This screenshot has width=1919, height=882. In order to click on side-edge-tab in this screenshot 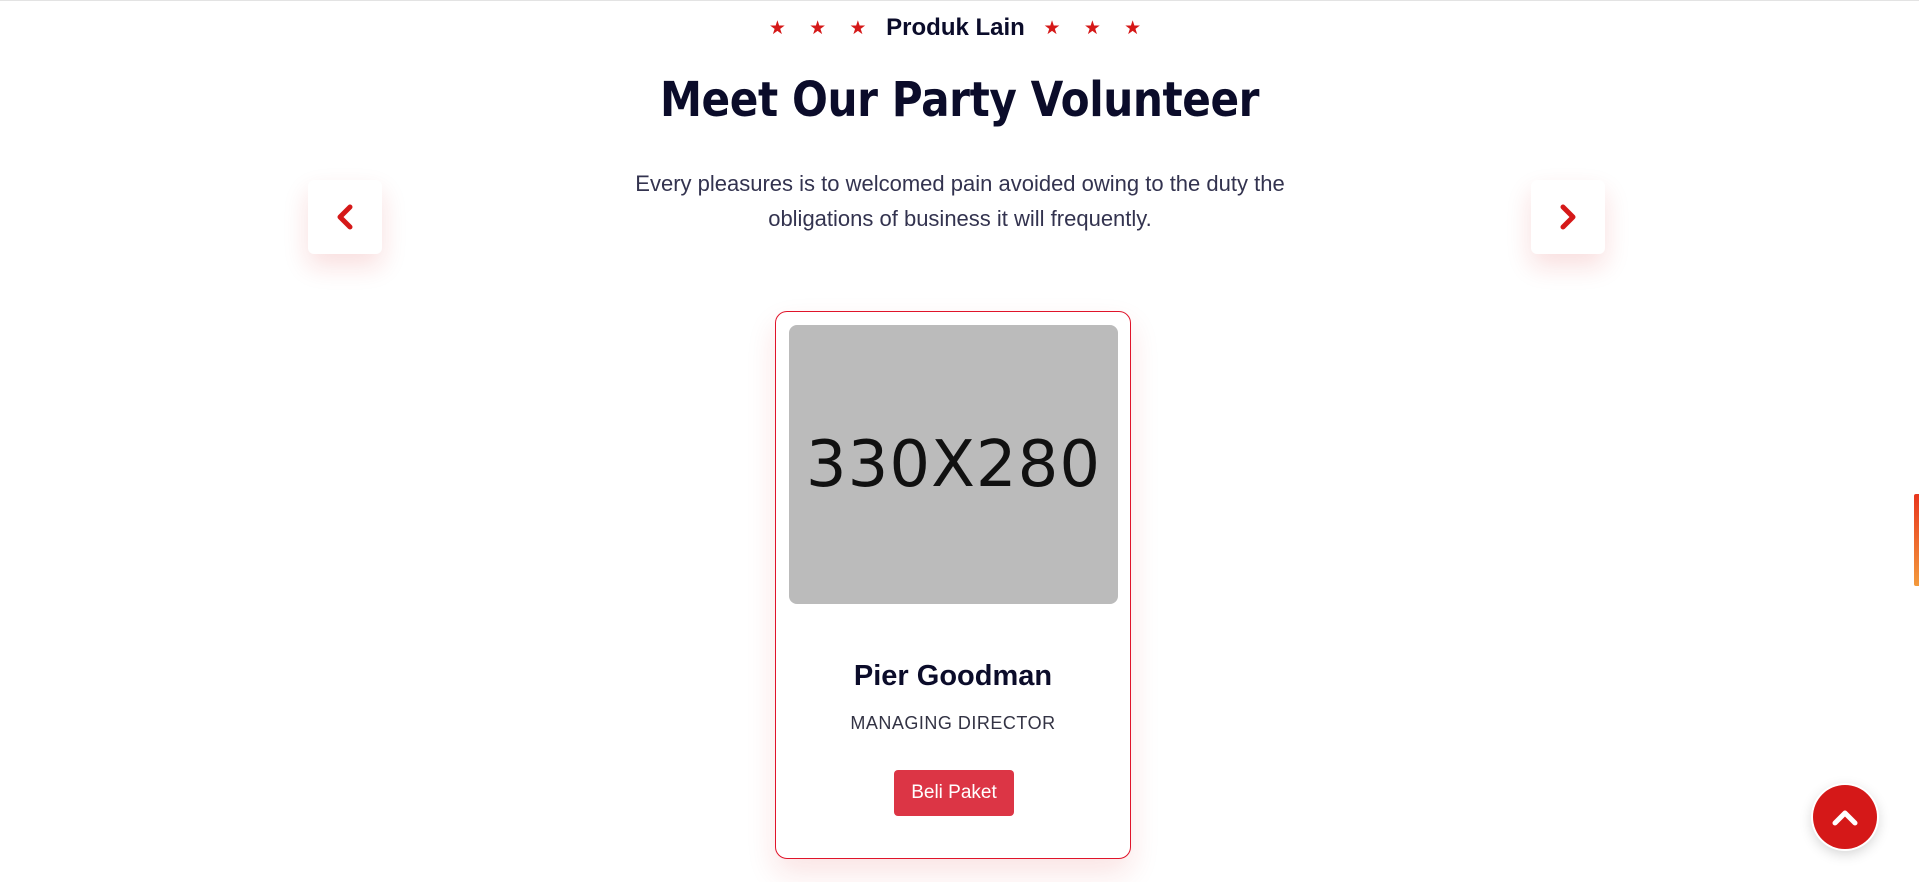, I will do `click(1916, 540)`.